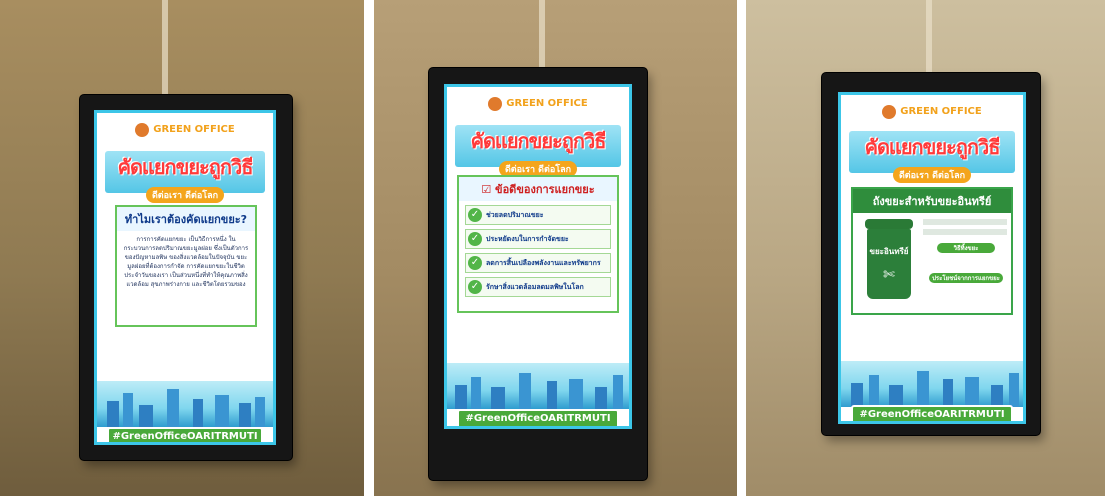 The height and width of the screenshot is (496, 1105). Describe the element at coordinates (527, 238) in the screenshot. I see `benefit-title: ประหยัดงบในการกำจัดขยะ` at that location.